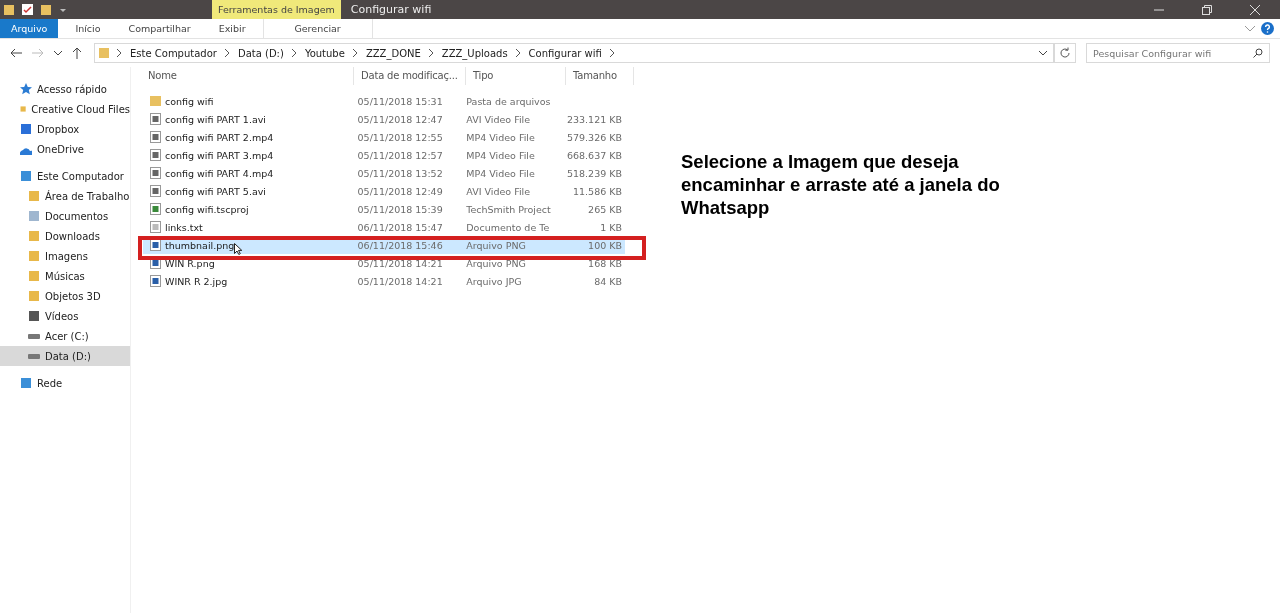 The image size is (1280, 613). What do you see at coordinates (474, 53) in the screenshot?
I see `breadcrumb: ZZZ_Uploads` at bounding box center [474, 53].